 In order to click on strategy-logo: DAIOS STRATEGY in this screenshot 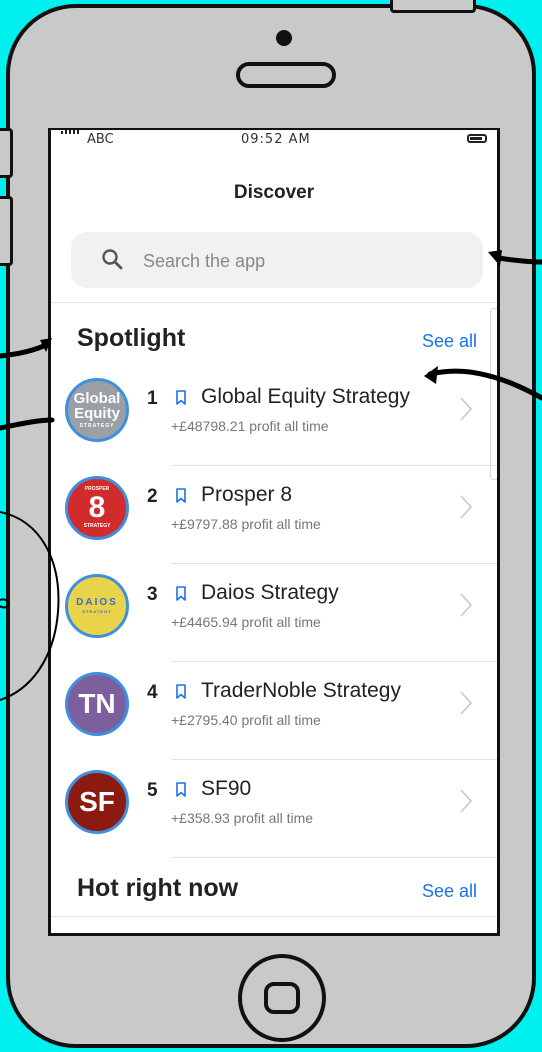, I will do `click(97, 606)`.